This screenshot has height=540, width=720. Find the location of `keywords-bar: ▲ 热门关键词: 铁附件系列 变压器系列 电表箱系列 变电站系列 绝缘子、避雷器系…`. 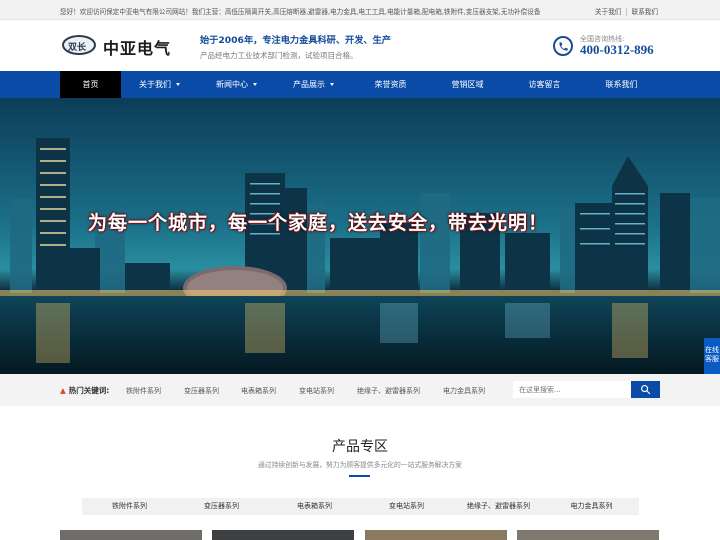

keywords-bar: ▲ 热门关键词: 铁附件系列 变压器系列 电表箱系列 变电站系列 绝缘子、避雷器系… is located at coordinates (360, 390).